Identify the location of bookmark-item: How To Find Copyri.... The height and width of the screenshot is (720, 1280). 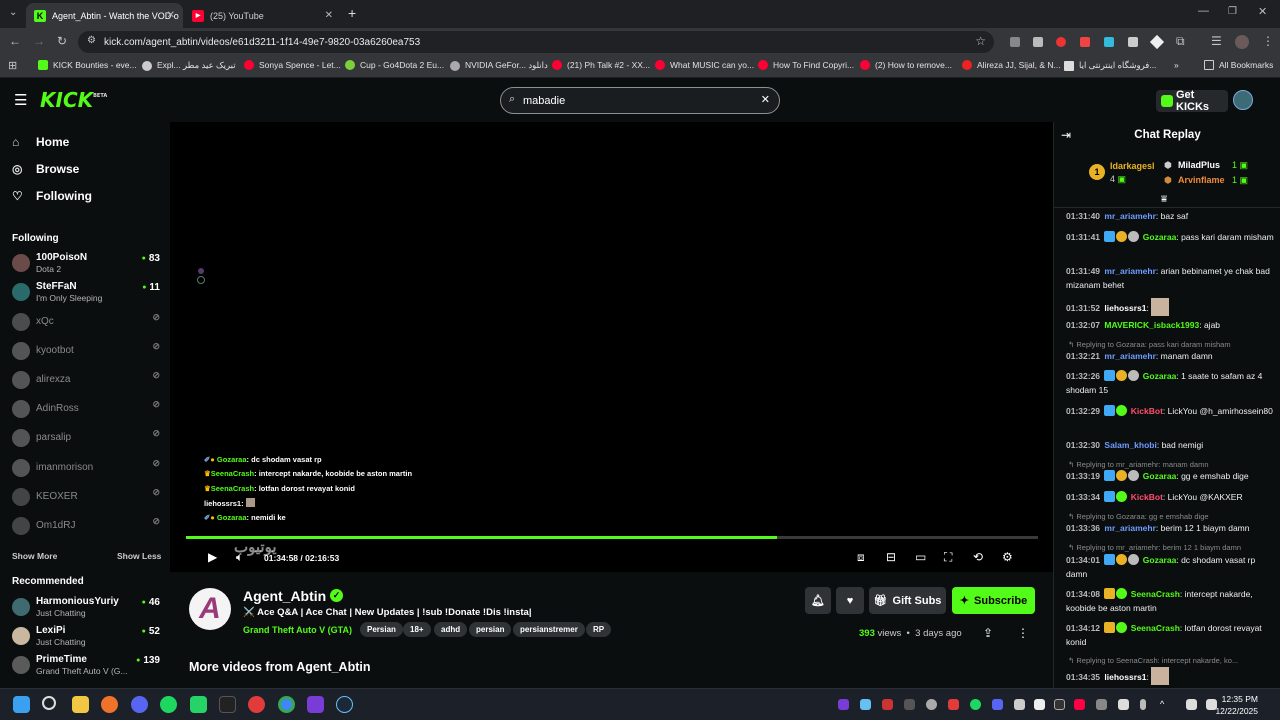
(806, 65).